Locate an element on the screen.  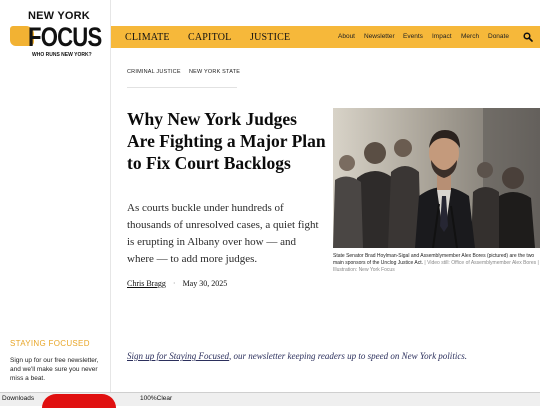
byline: Chris Bragg · May 30, 2025 is located at coordinates (177, 283).